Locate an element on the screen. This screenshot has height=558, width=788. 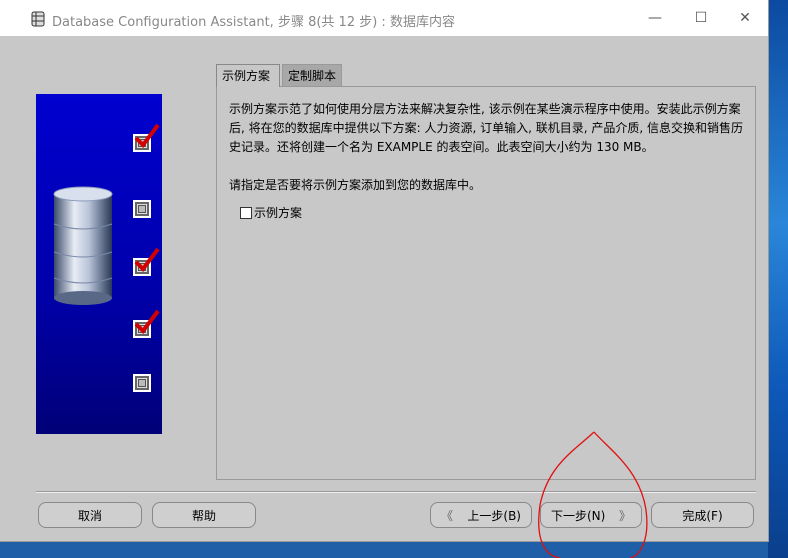
progress-panel is located at coordinates (99, 264).